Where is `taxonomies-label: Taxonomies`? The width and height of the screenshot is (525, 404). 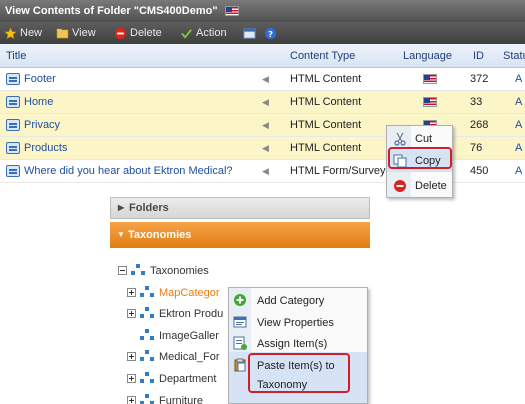 taxonomies-label: Taxonomies is located at coordinates (160, 235).